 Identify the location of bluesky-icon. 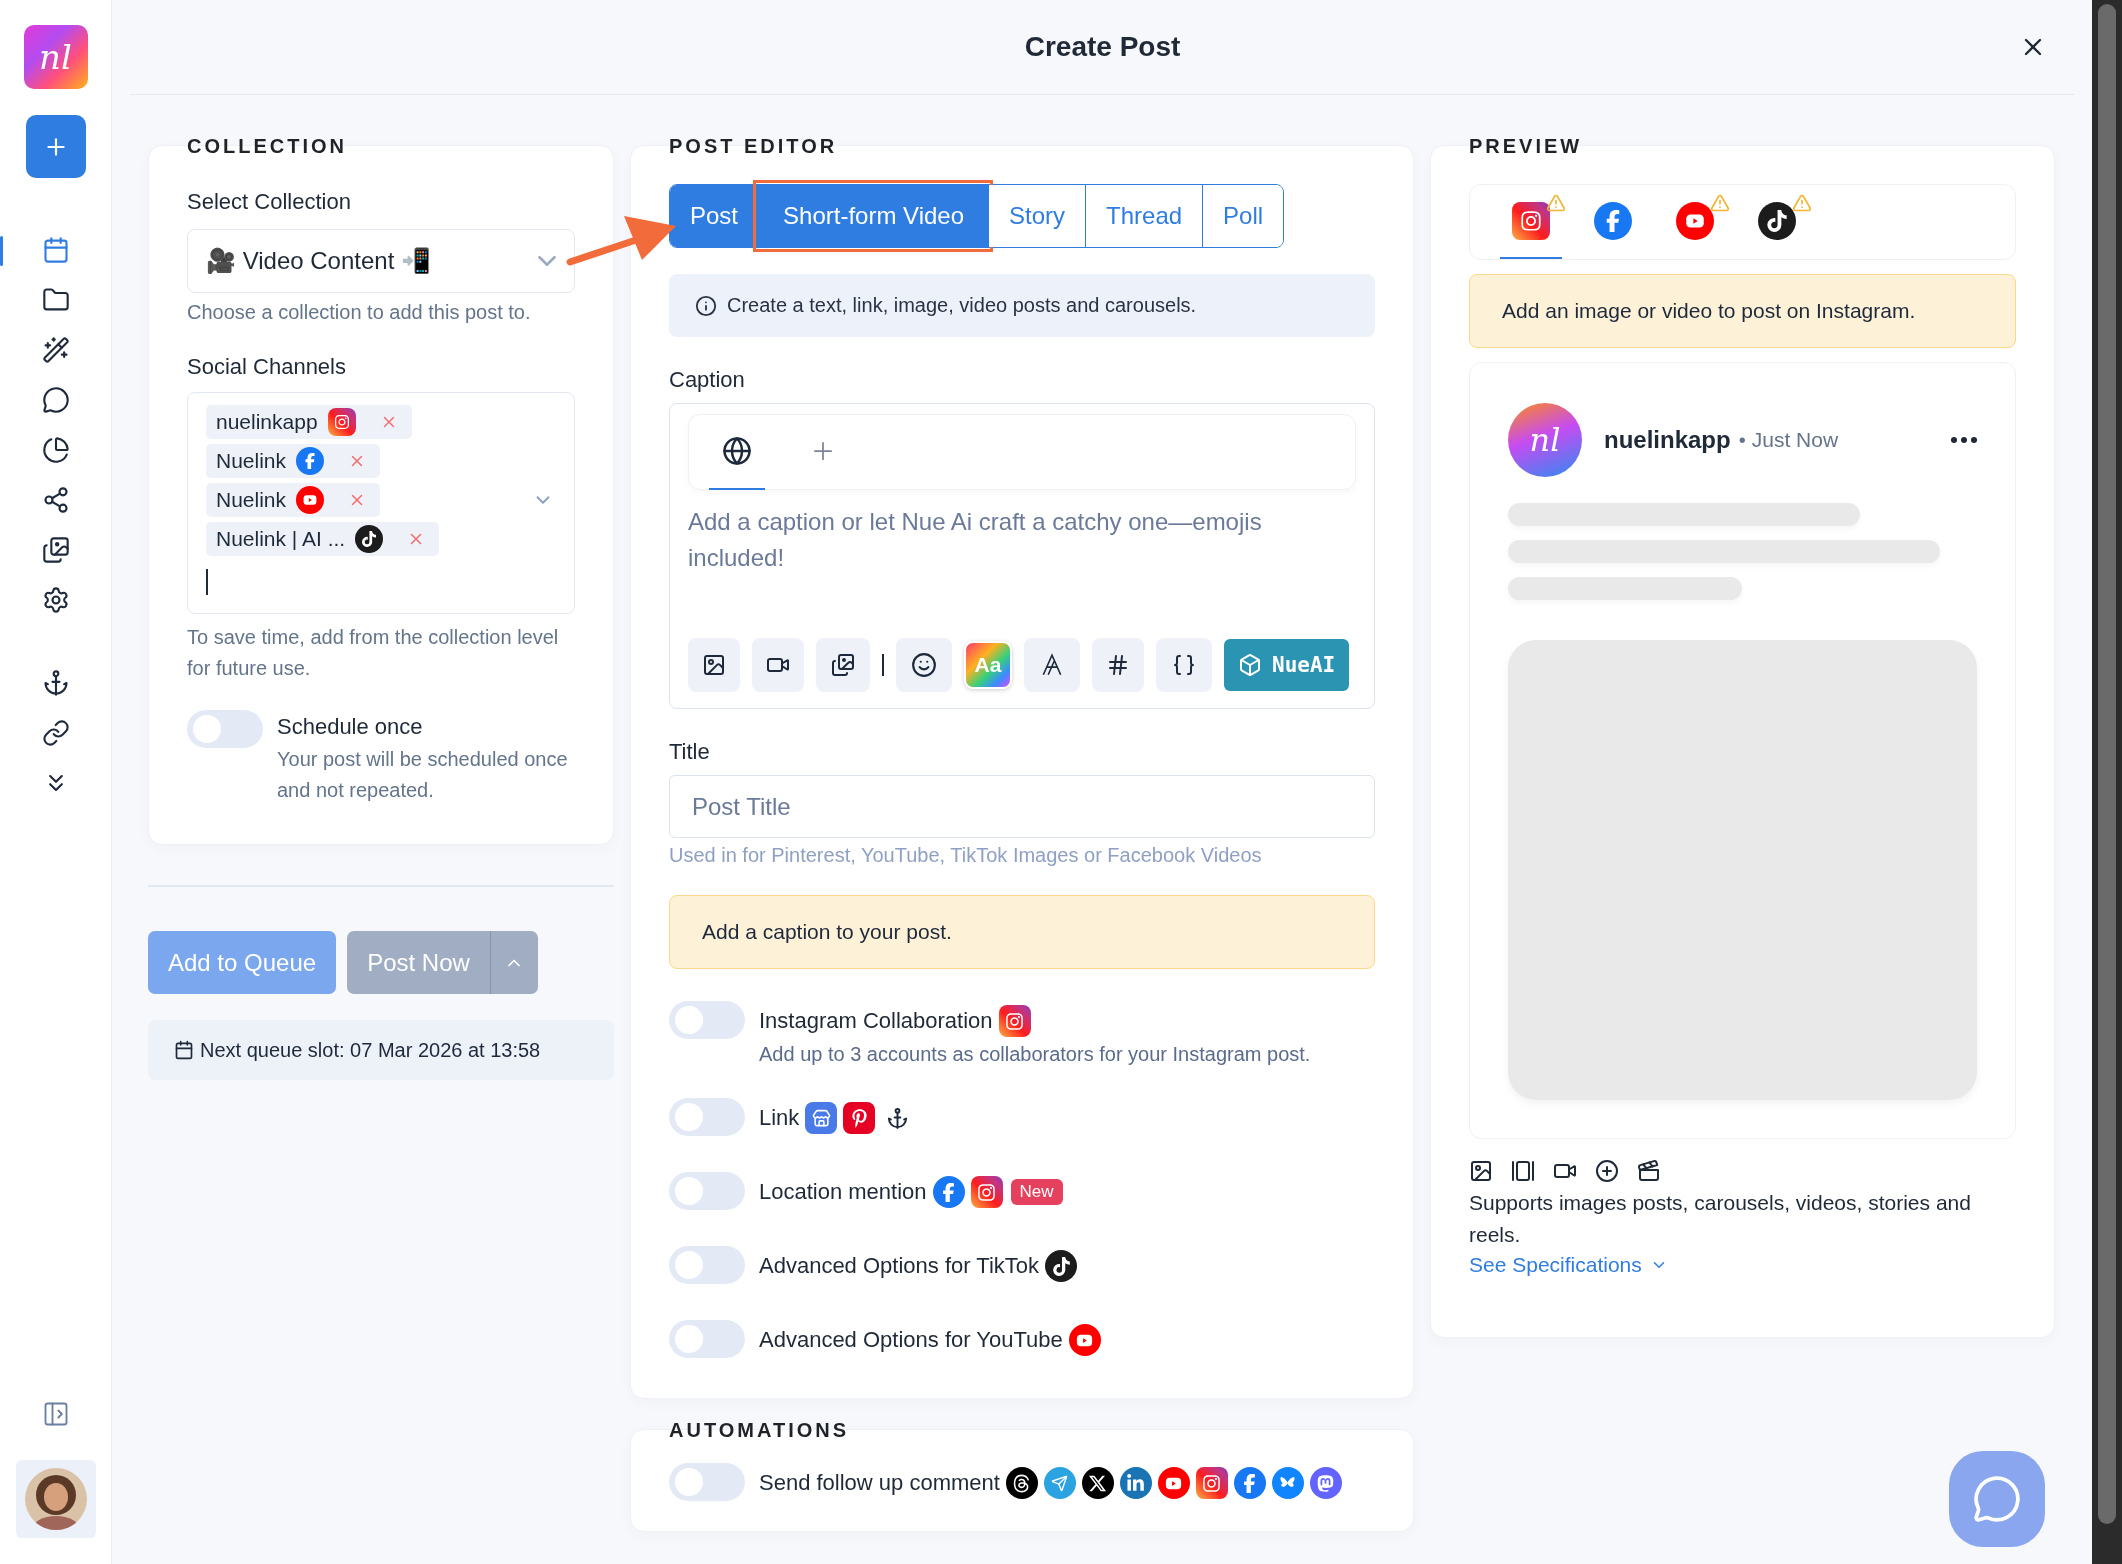
(1287, 1483).